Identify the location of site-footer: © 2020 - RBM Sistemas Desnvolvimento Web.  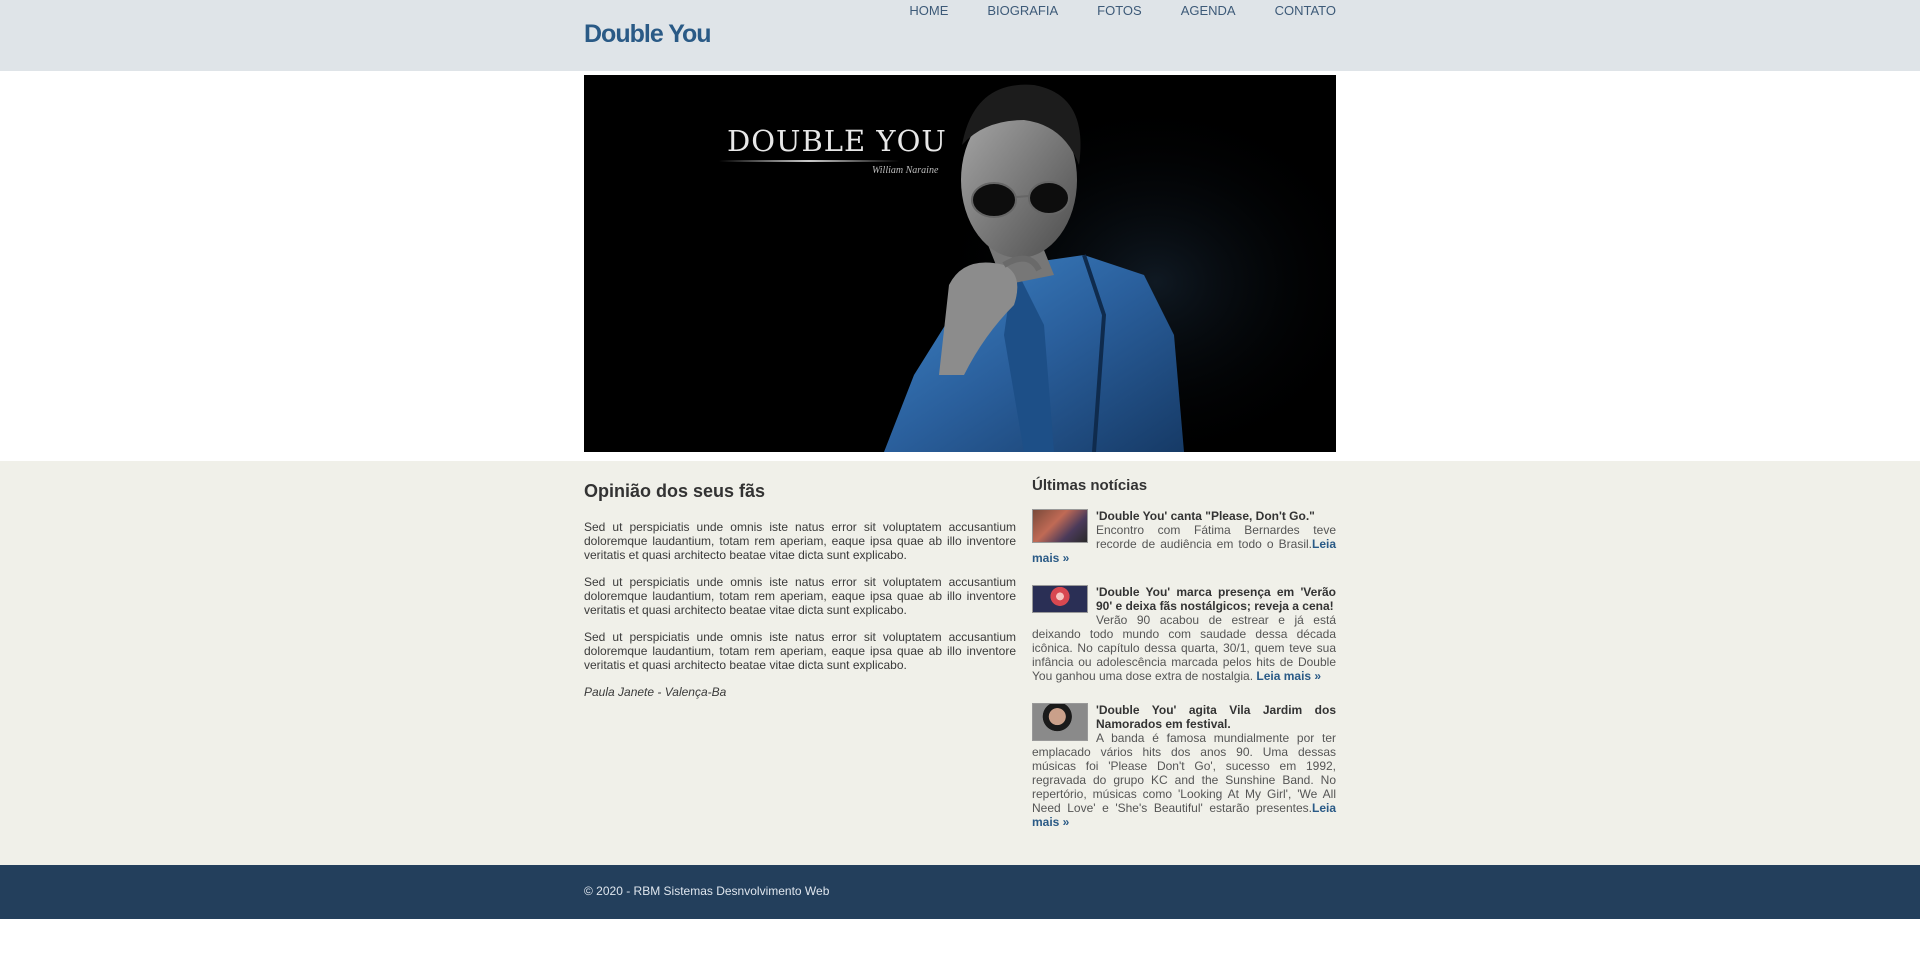
(960, 892).